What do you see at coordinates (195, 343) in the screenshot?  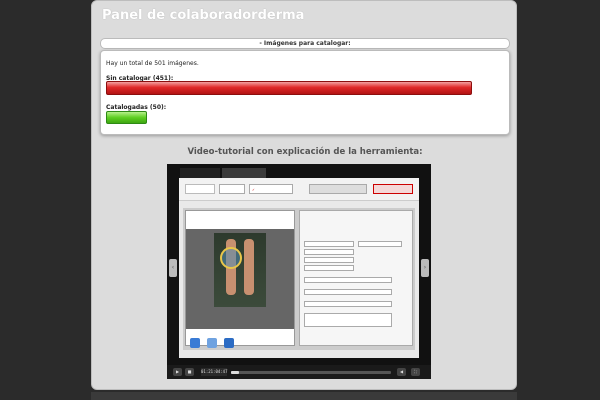 I see `save-icon` at bounding box center [195, 343].